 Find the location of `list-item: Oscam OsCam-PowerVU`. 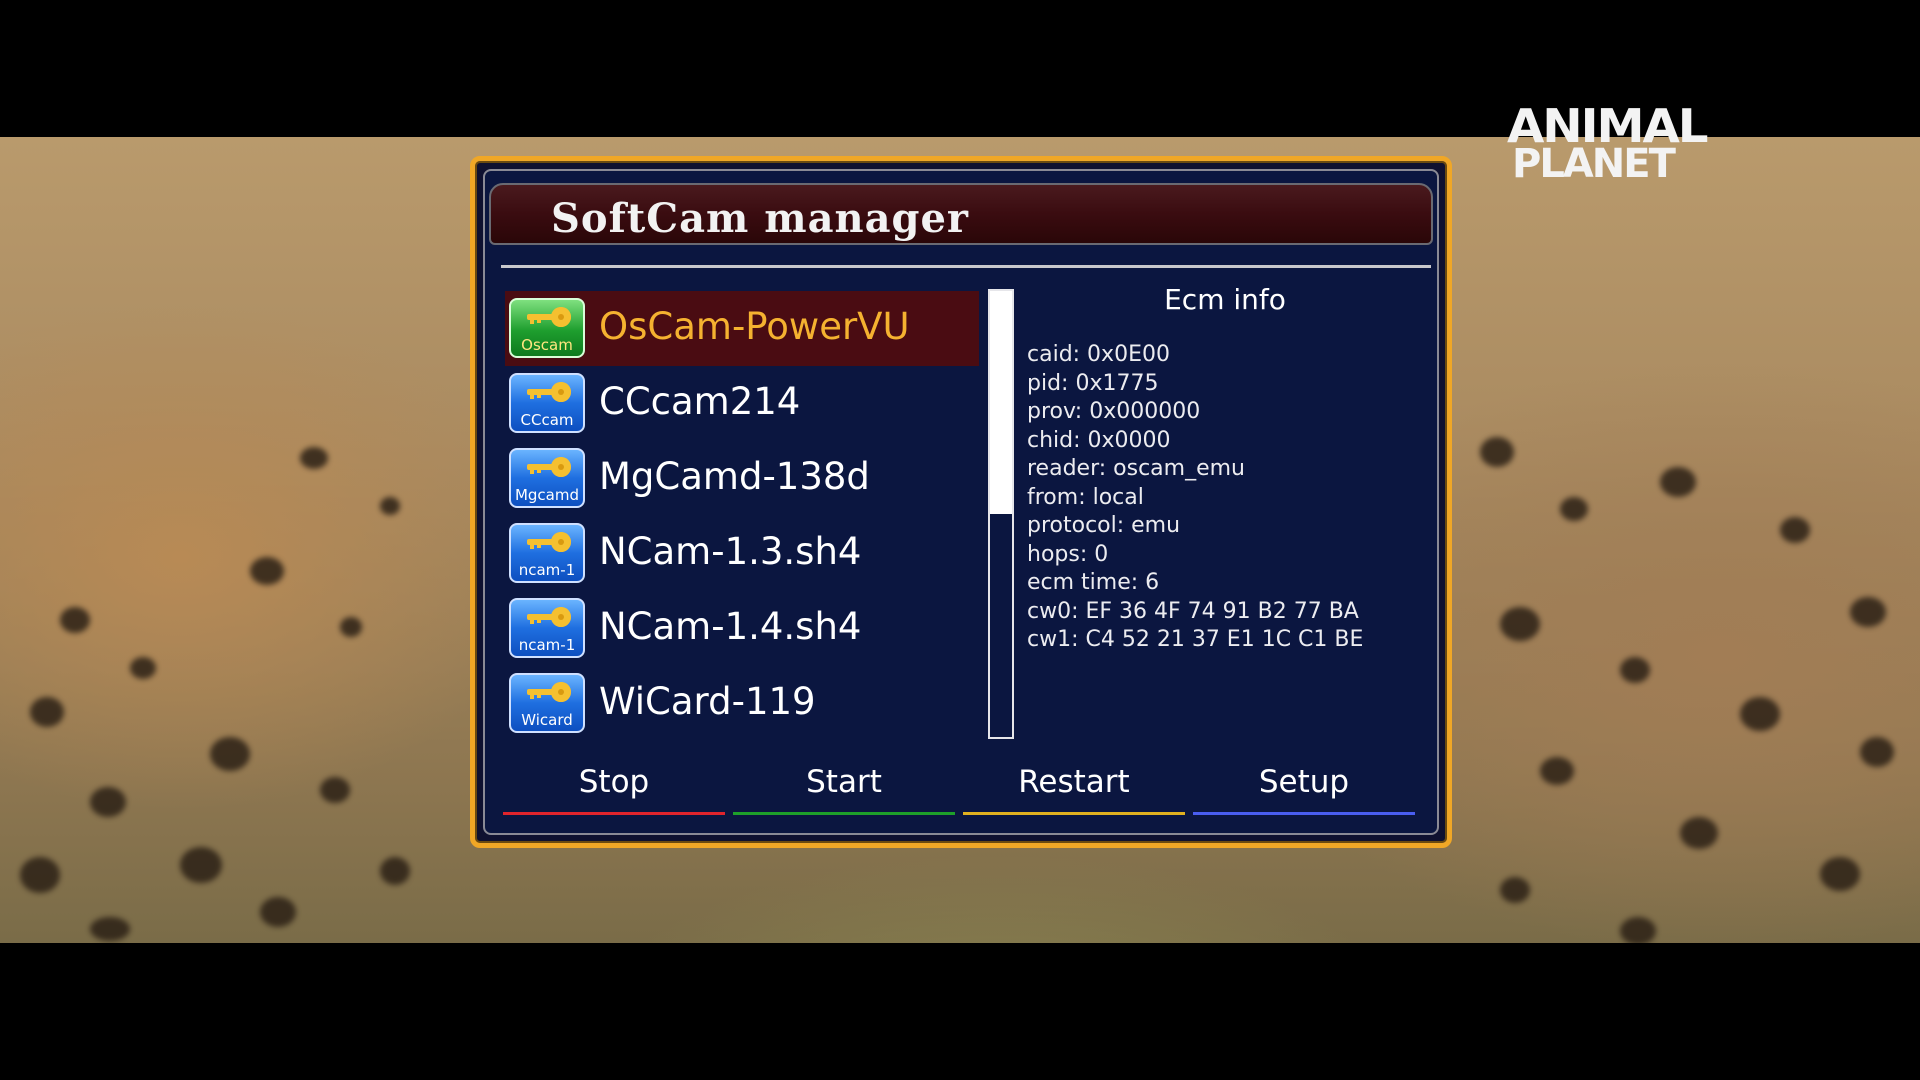

list-item: Oscam OsCam-PowerVU is located at coordinates (742, 328).